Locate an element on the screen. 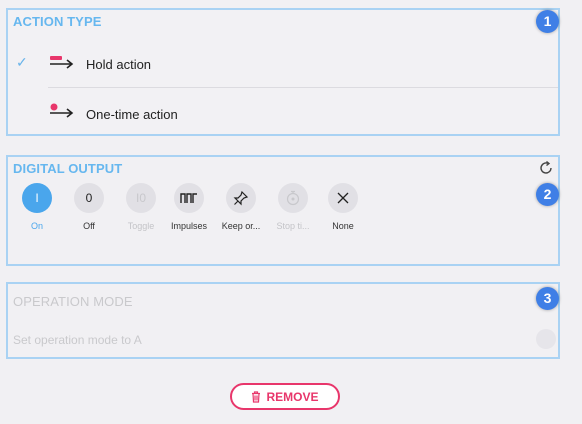 This screenshot has width=582, height=424. pin-icon is located at coordinates (241, 198).